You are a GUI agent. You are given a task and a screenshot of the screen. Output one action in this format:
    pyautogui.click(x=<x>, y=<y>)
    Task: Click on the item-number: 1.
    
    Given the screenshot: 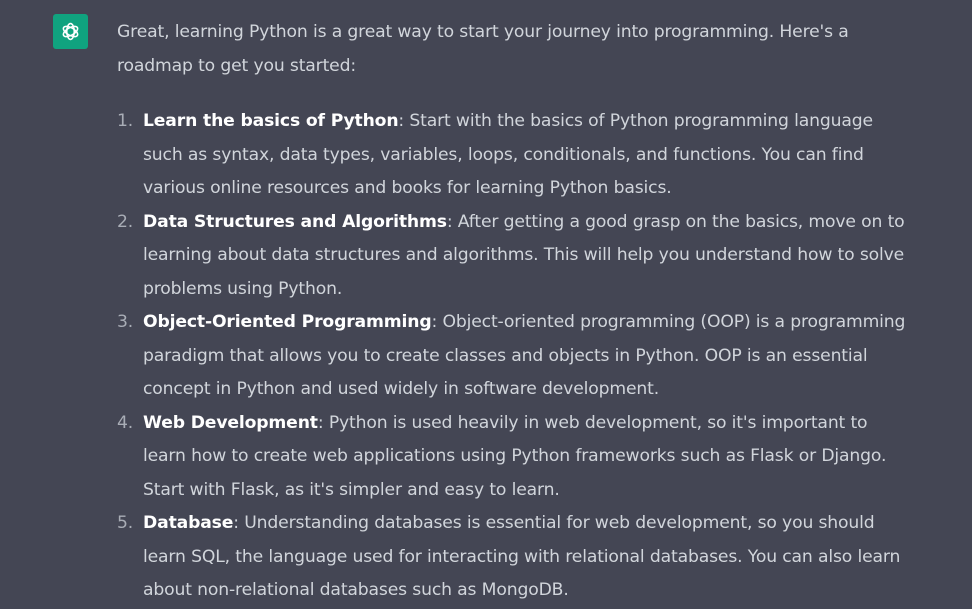 What is the action you would take?
    pyautogui.click(x=125, y=121)
    